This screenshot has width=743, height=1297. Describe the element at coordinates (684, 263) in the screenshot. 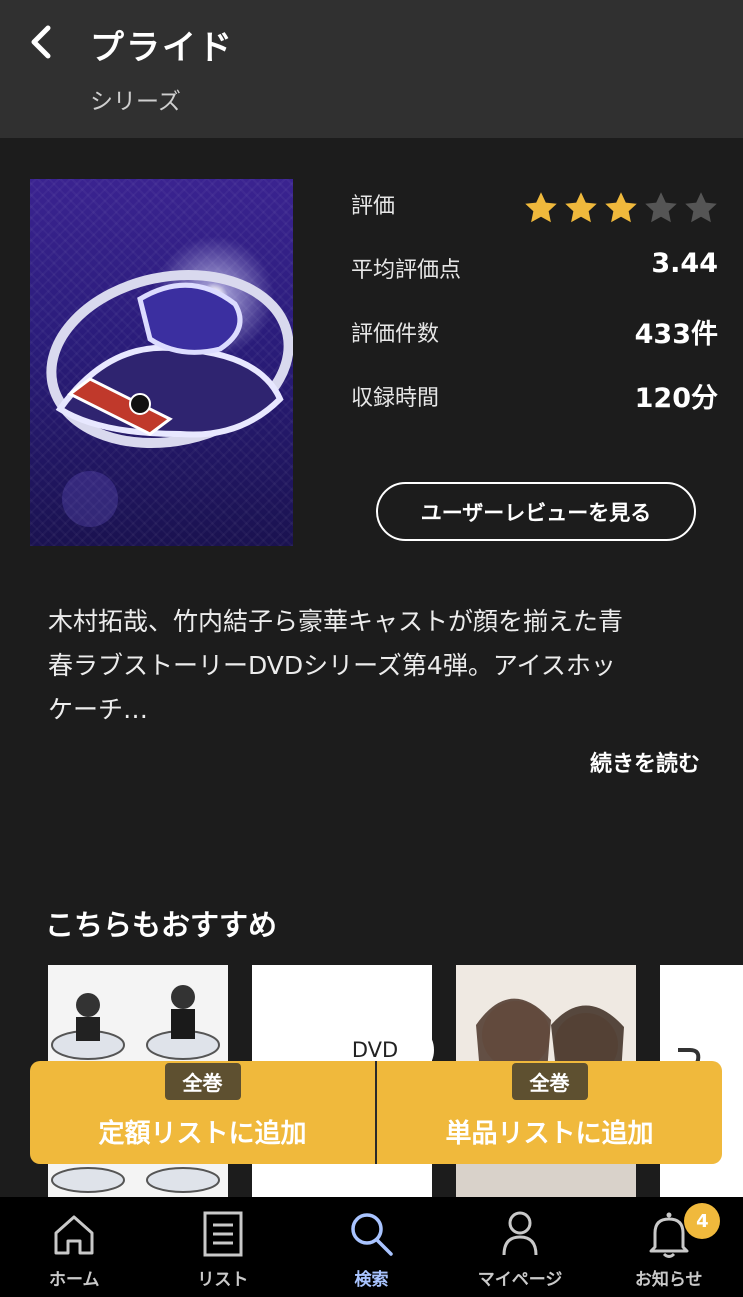

I see `average-score-value: 3.44` at that location.